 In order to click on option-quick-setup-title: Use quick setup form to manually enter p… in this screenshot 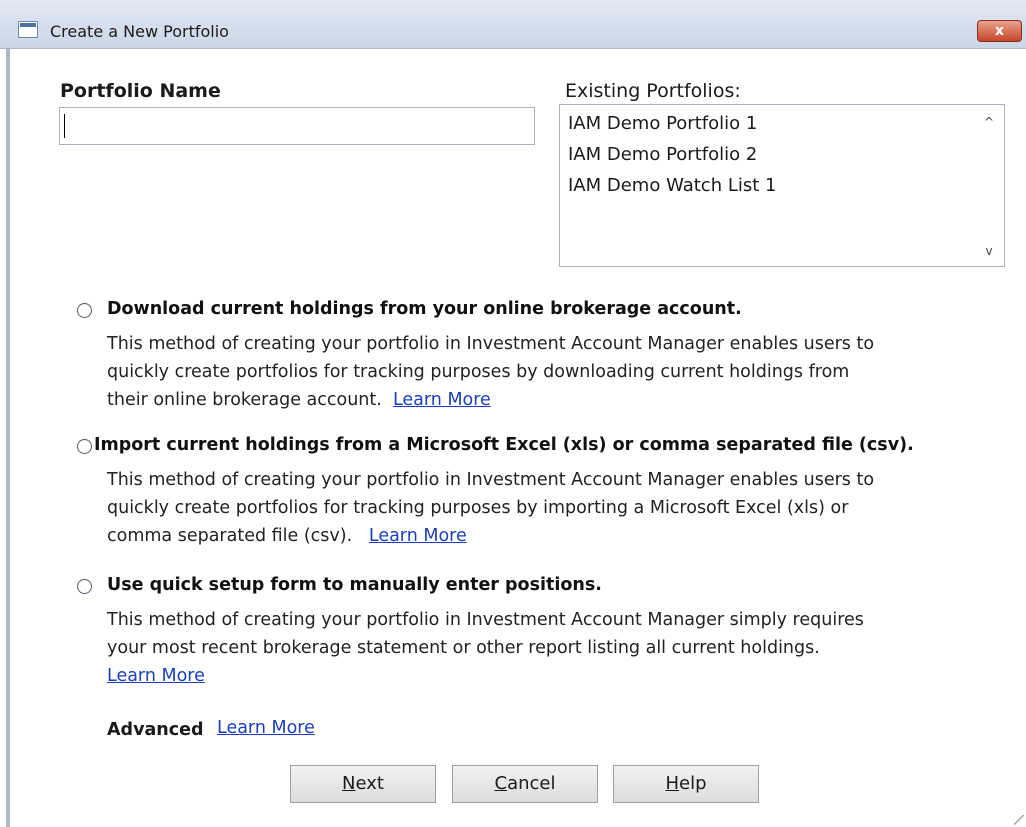, I will do `click(354, 585)`.